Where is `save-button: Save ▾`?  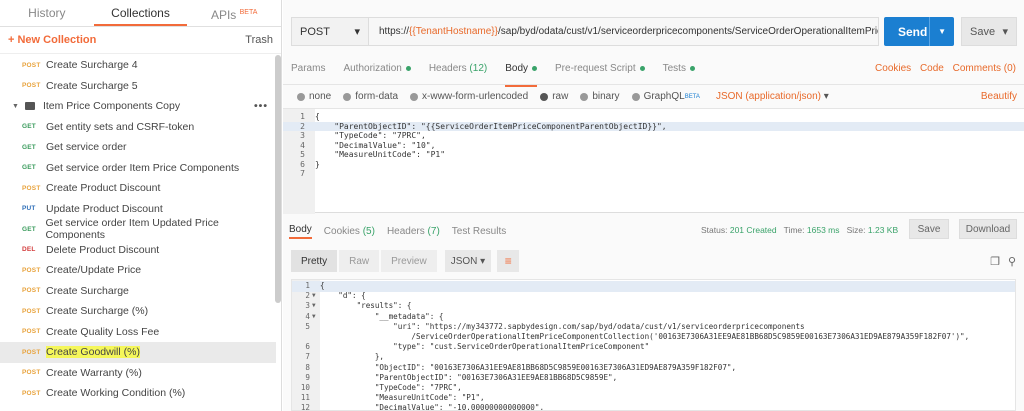 save-button: Save ▾ is located at coordinates (989, 31).